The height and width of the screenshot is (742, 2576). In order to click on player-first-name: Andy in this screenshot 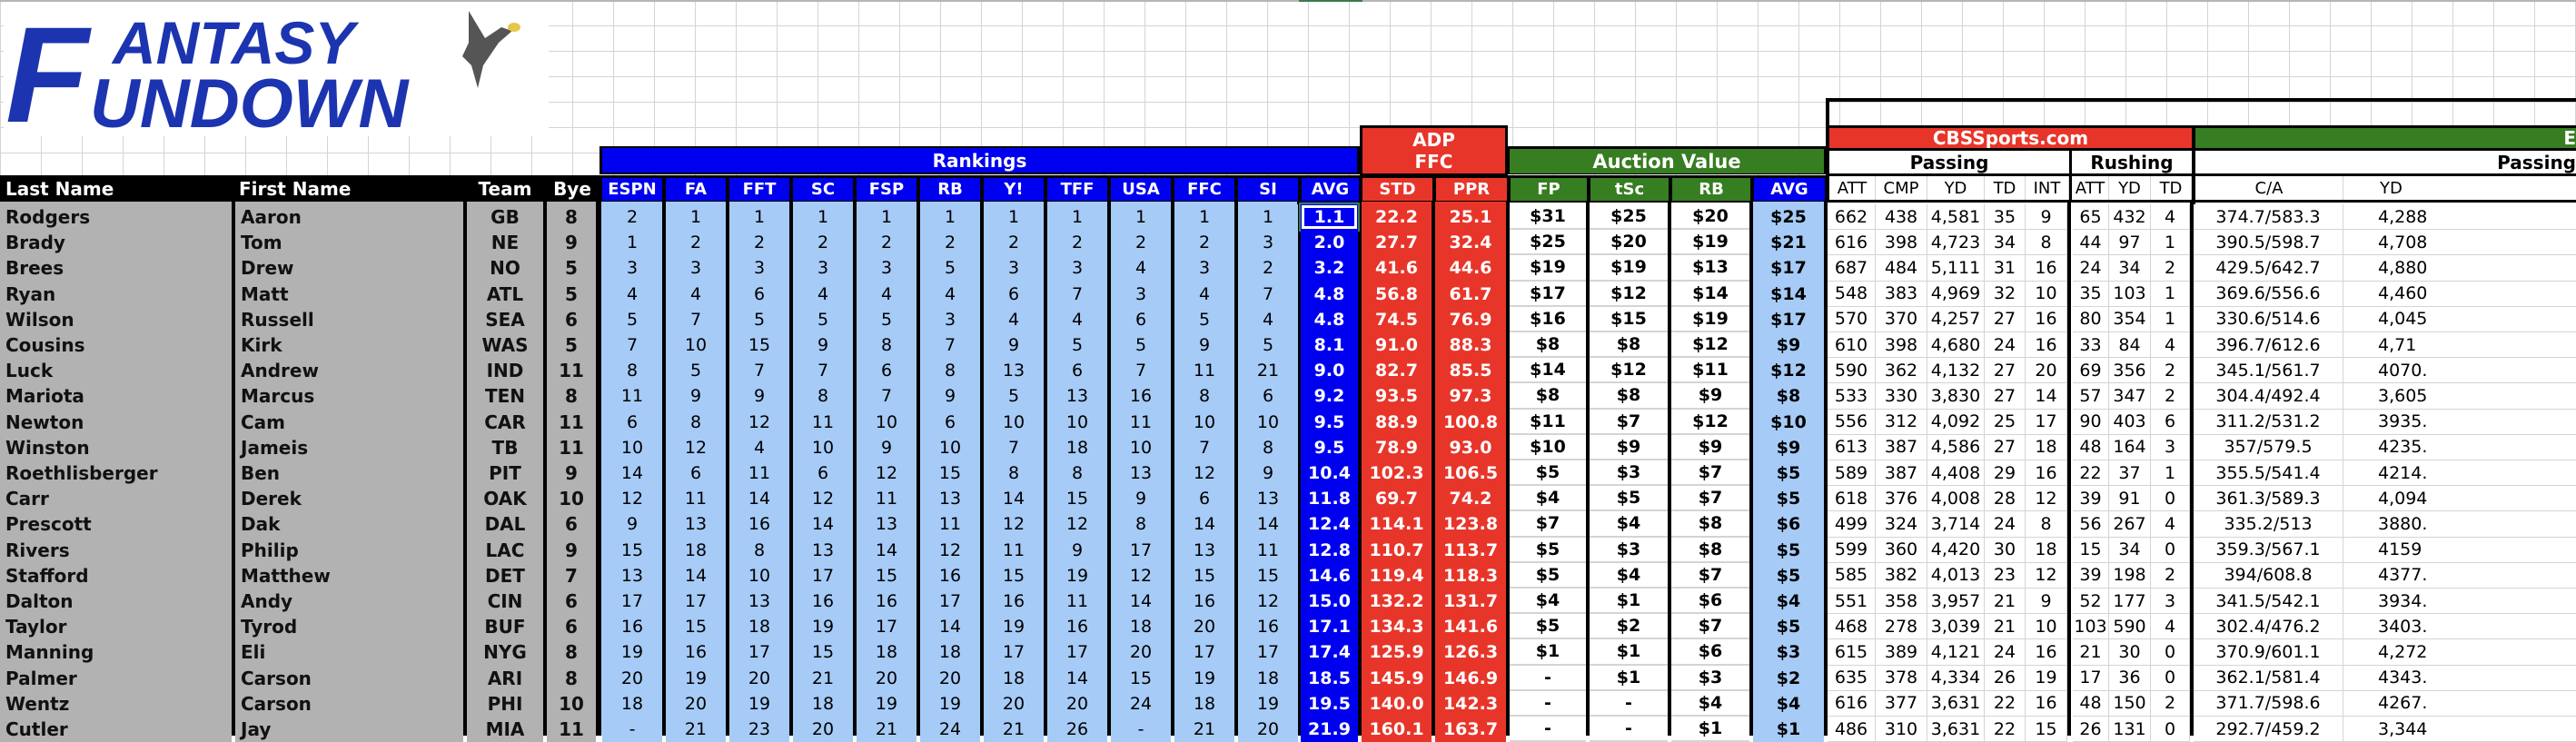, I will do `click(349, 602)`.